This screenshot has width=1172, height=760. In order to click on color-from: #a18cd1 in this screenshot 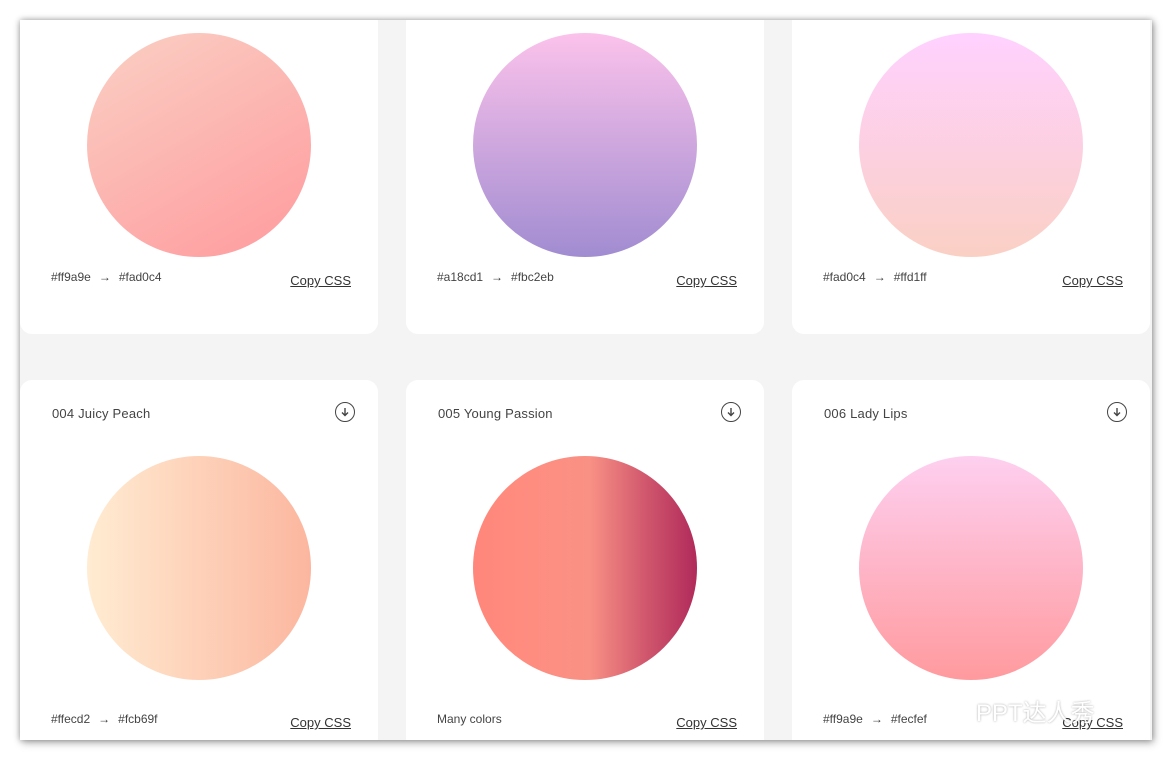, I will do `click(460, 277)`.